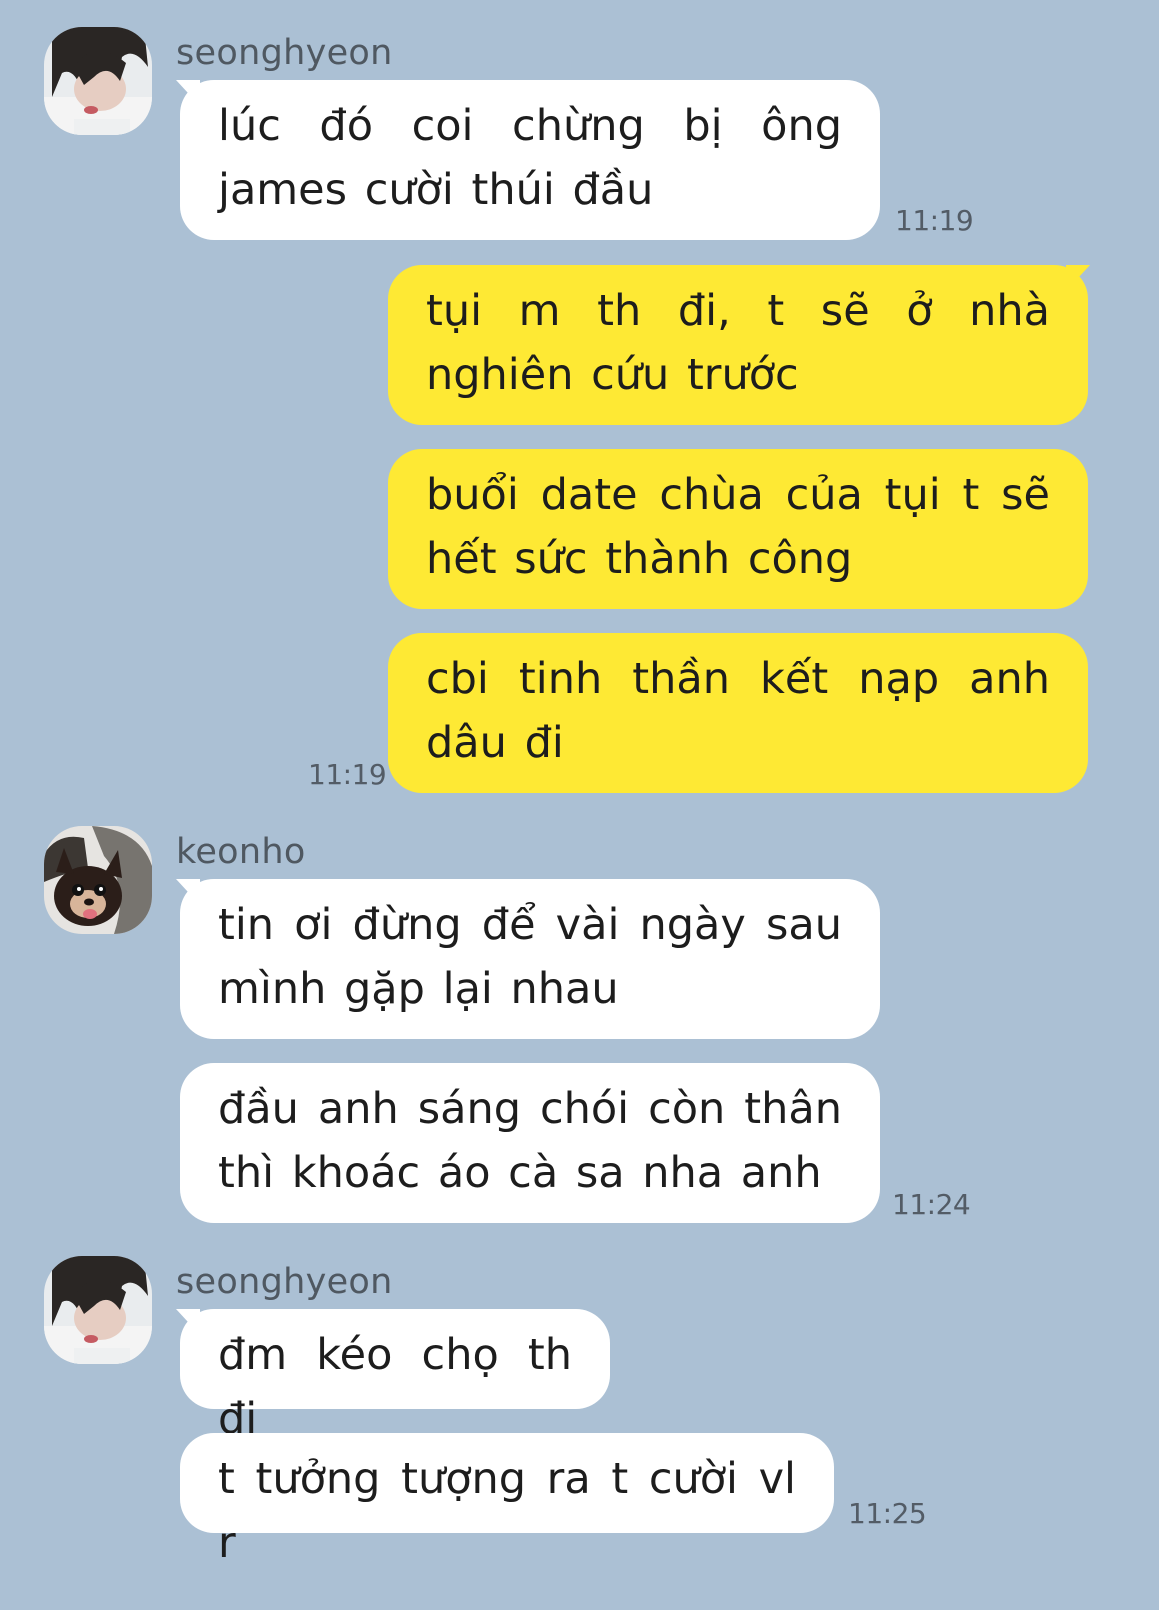  I want to click on message-text: đm kéo chọ th đi, so click(395, 1387).